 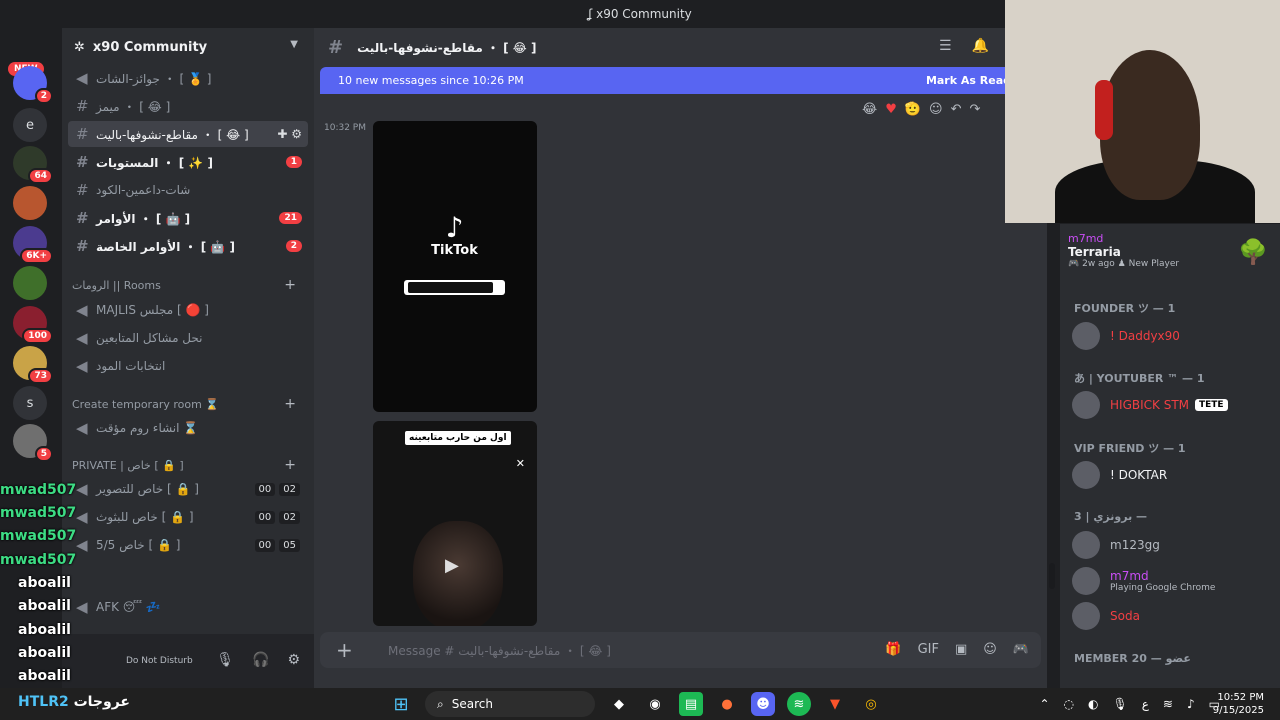 What do you see at coordinates (293, 660) in the screenshot?
I see `gear-icon: ⚙` at bounding box center [293, 660].